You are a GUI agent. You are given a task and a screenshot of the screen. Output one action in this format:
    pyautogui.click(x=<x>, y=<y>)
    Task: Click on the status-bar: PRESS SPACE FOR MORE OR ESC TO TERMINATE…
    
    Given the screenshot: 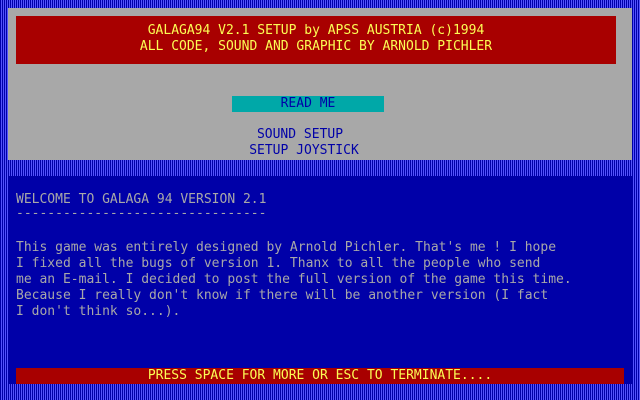 What is the action you would take?
    pyautogui.click(x=320, y=376)
    